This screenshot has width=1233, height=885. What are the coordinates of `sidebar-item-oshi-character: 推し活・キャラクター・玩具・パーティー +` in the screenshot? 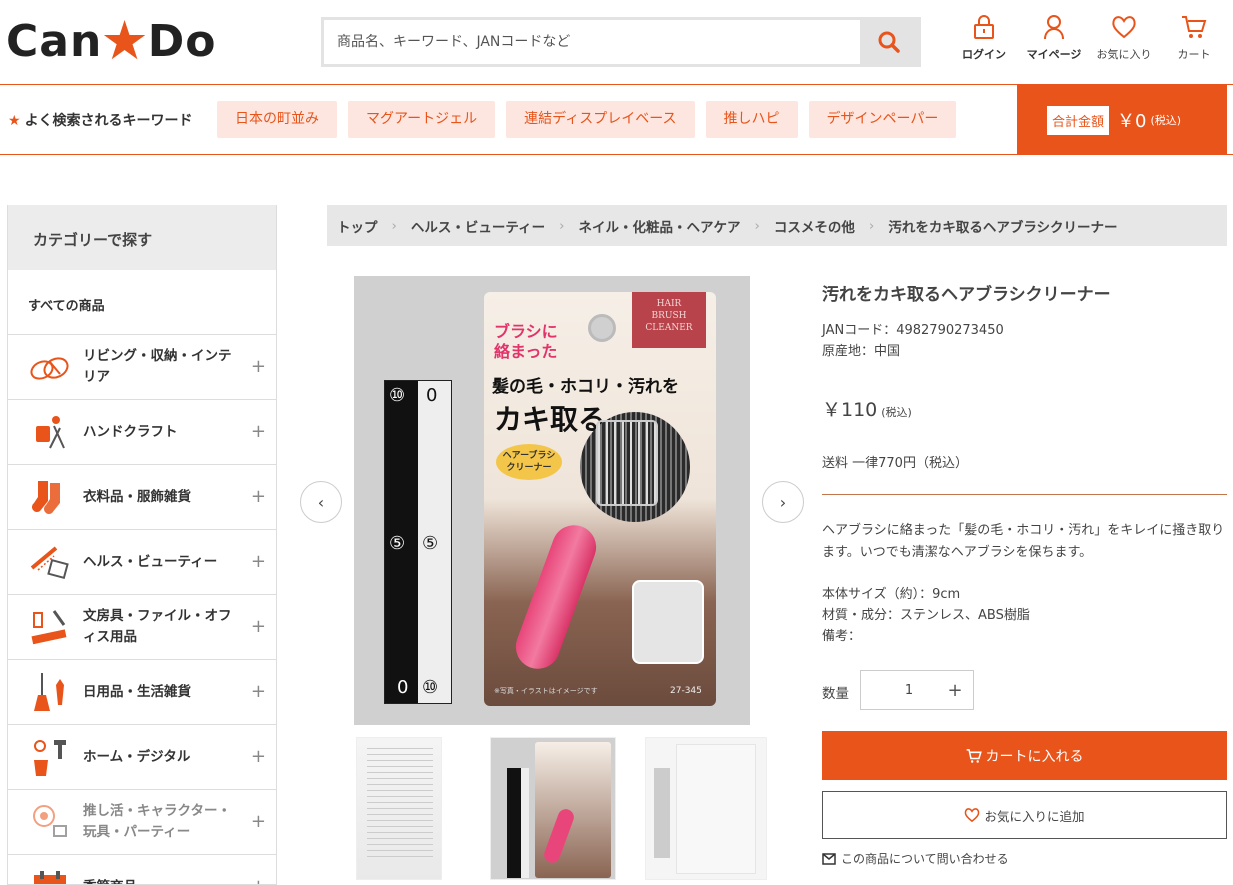 It's located at (142, 822).